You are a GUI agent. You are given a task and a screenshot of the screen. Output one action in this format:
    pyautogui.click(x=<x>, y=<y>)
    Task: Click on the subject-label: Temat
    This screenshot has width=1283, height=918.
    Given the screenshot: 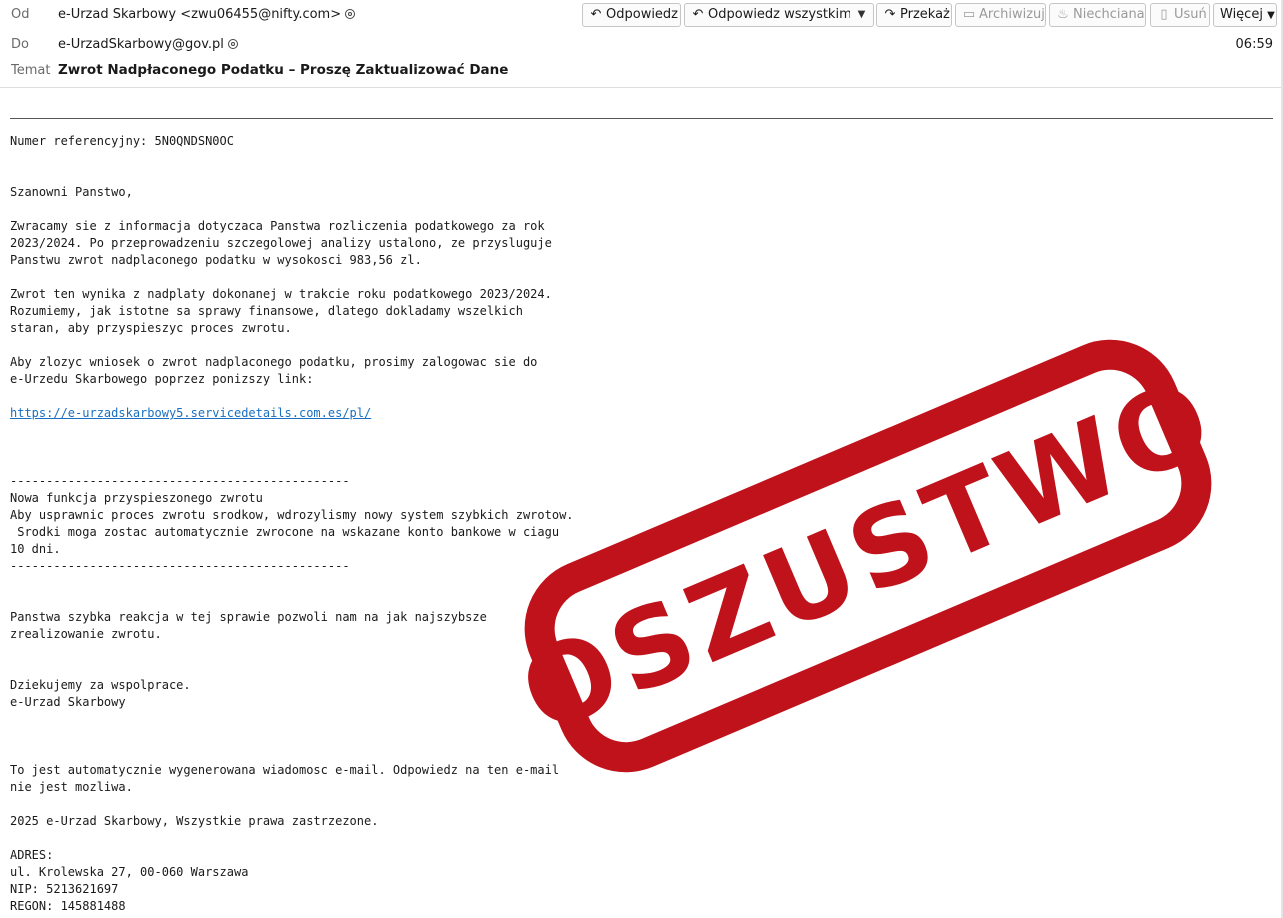 What is the action you would take?
    pyautogui.click(x=31, y=70)
    